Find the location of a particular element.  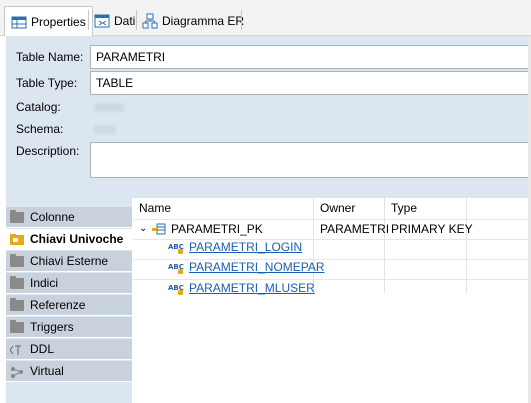

description-field is located at coordinates (310, 160).